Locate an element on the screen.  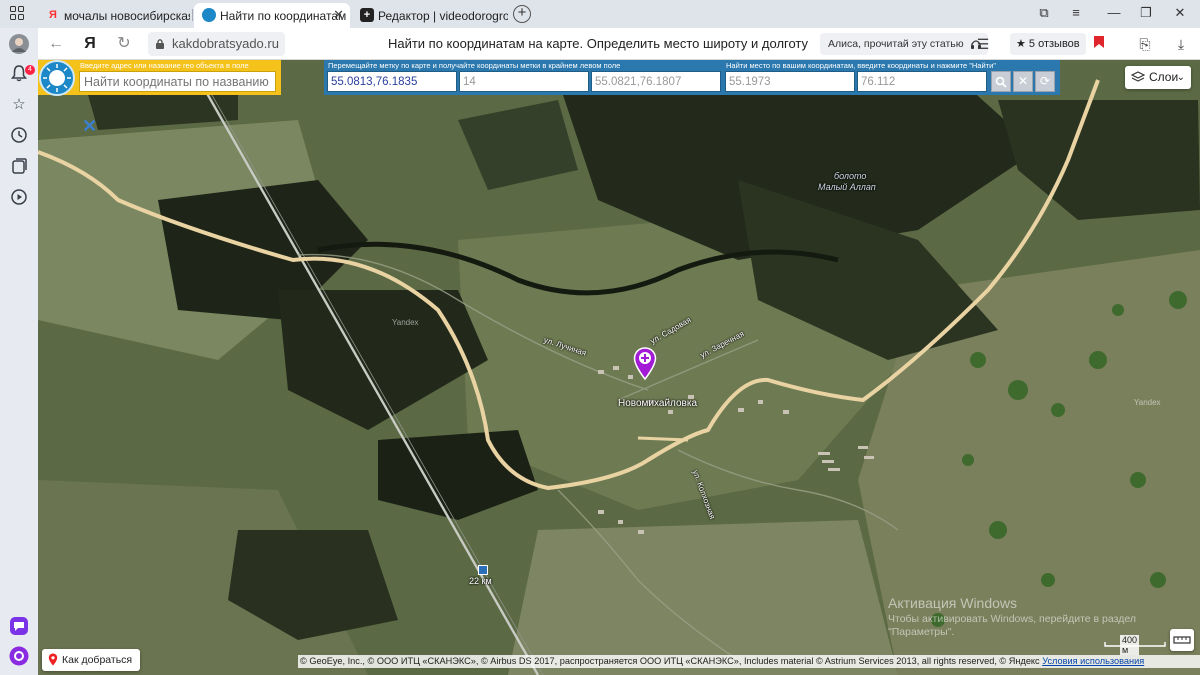
yandex-home-button: Я is located at coordinates (90, 44).